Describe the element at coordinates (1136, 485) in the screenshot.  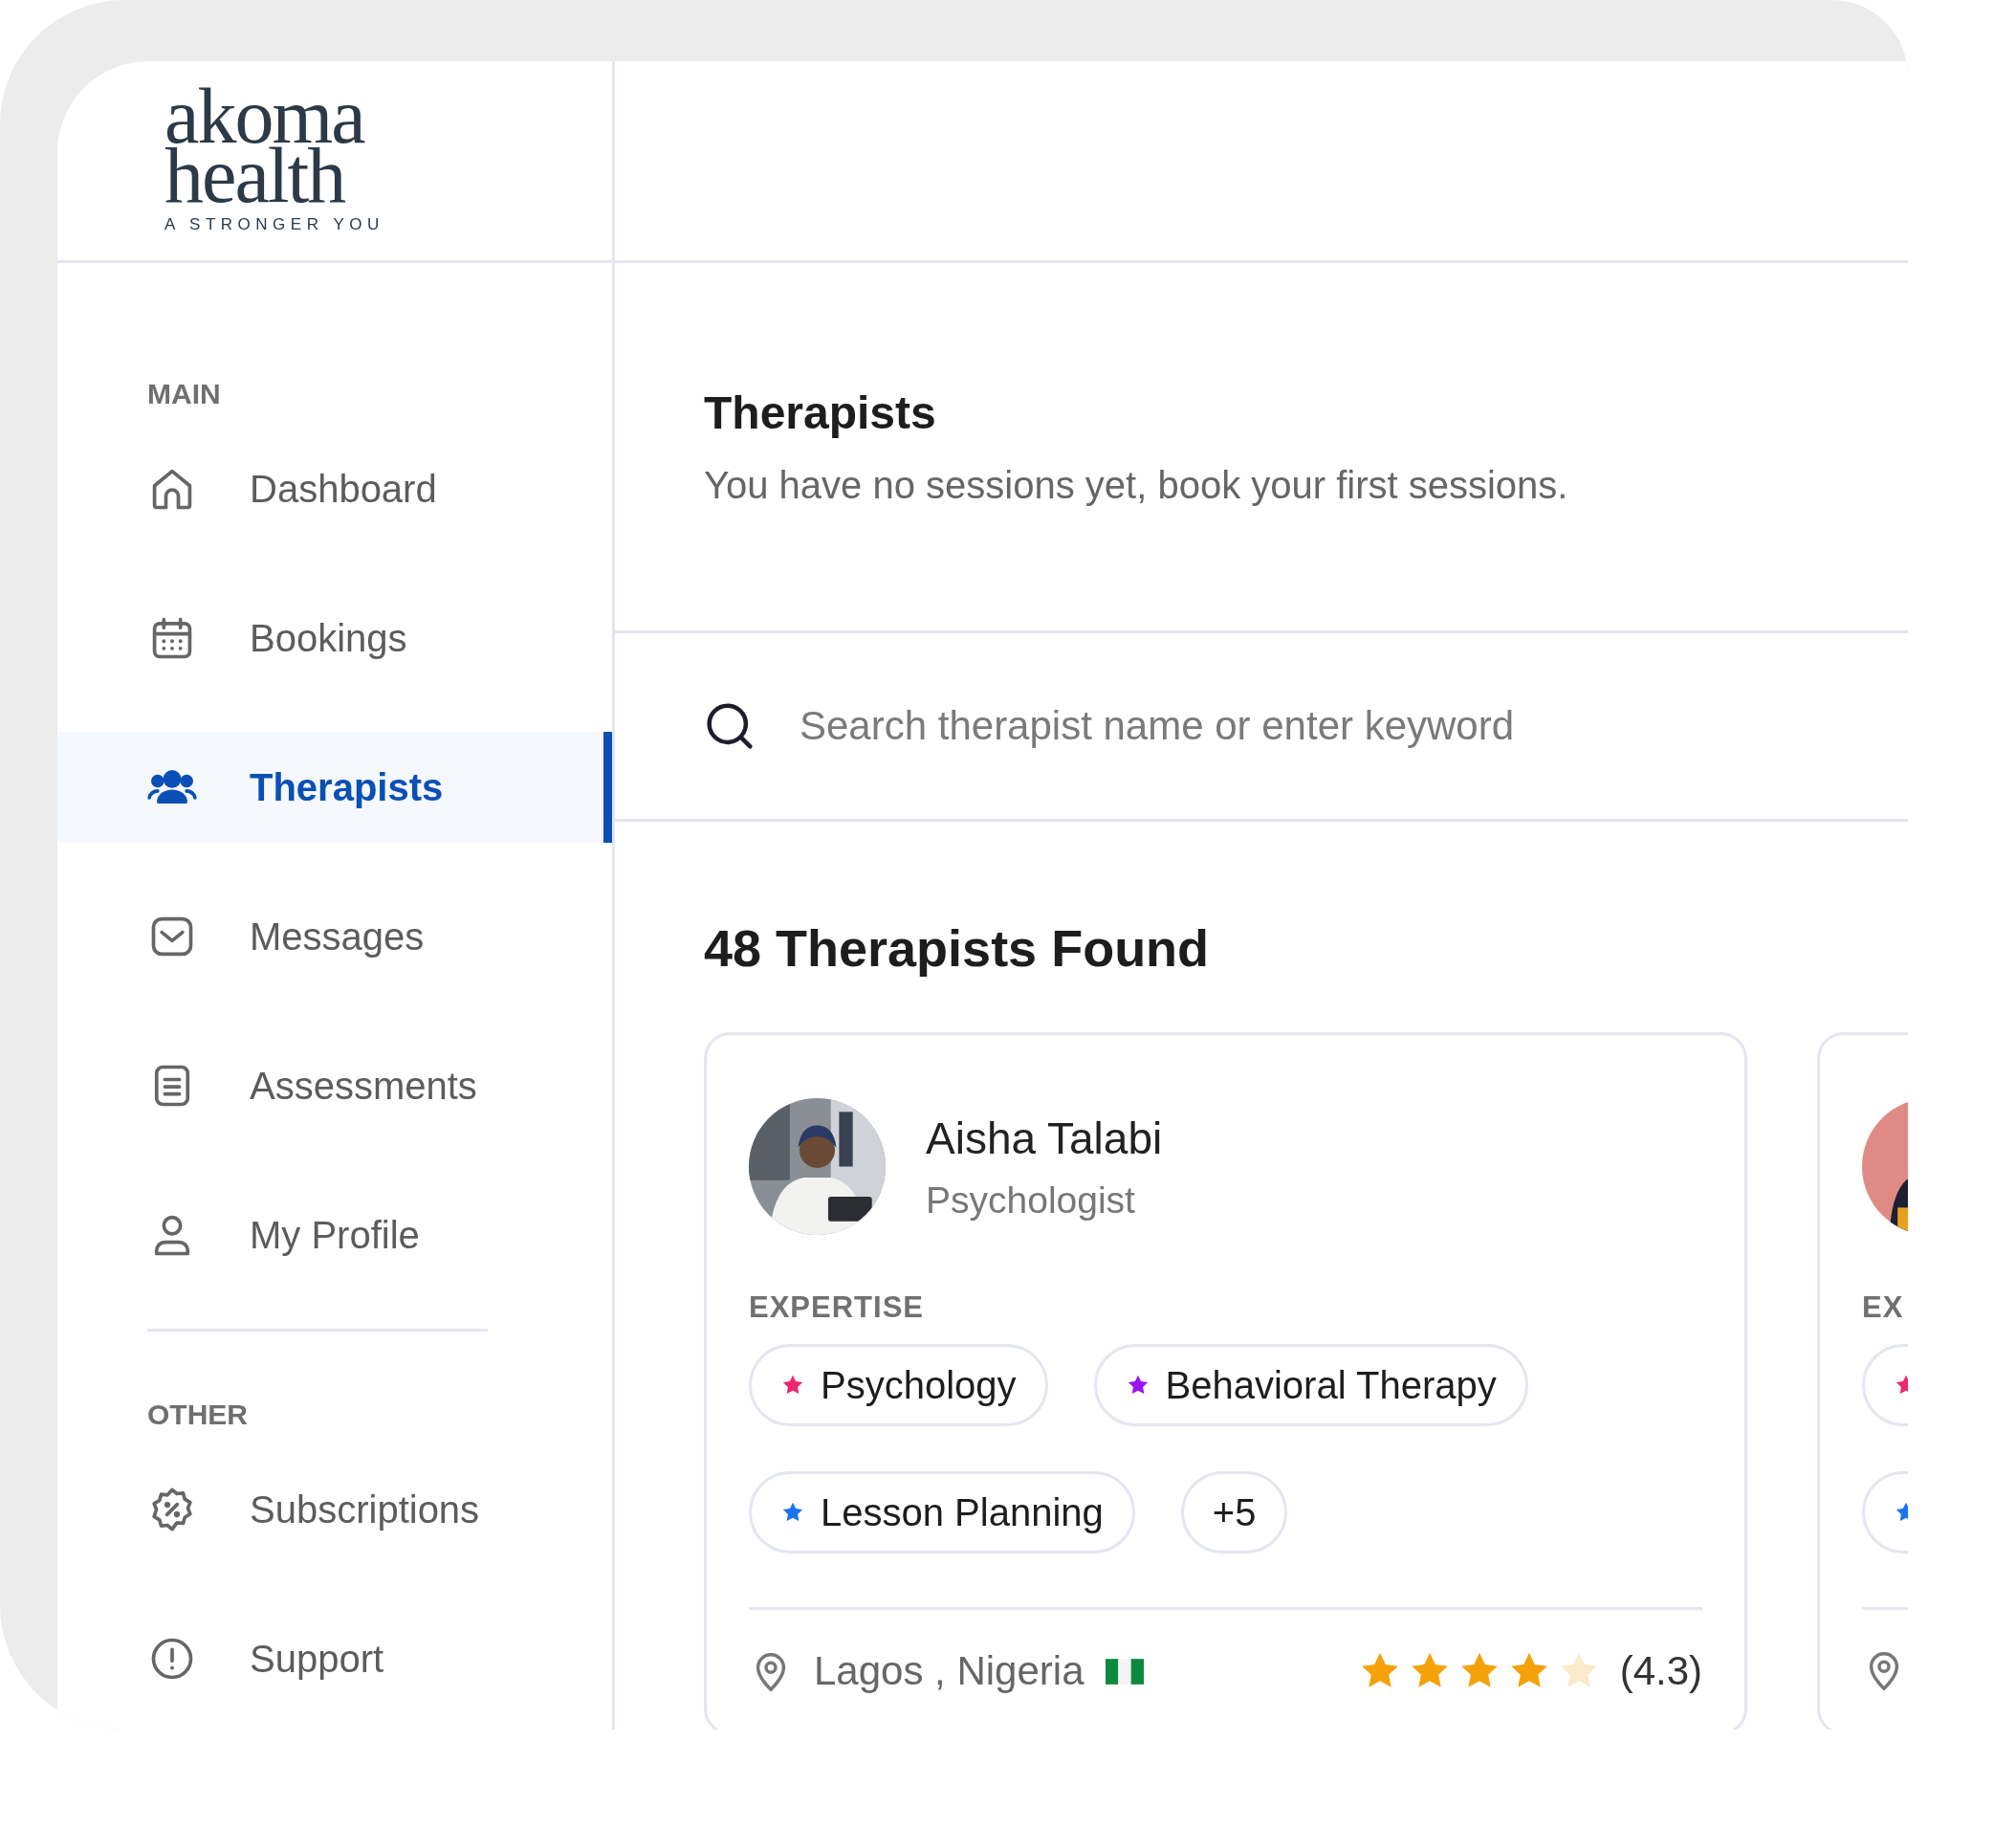
I see `page-subtitle: You have no sessions yet, book your first sessions.` at that location.